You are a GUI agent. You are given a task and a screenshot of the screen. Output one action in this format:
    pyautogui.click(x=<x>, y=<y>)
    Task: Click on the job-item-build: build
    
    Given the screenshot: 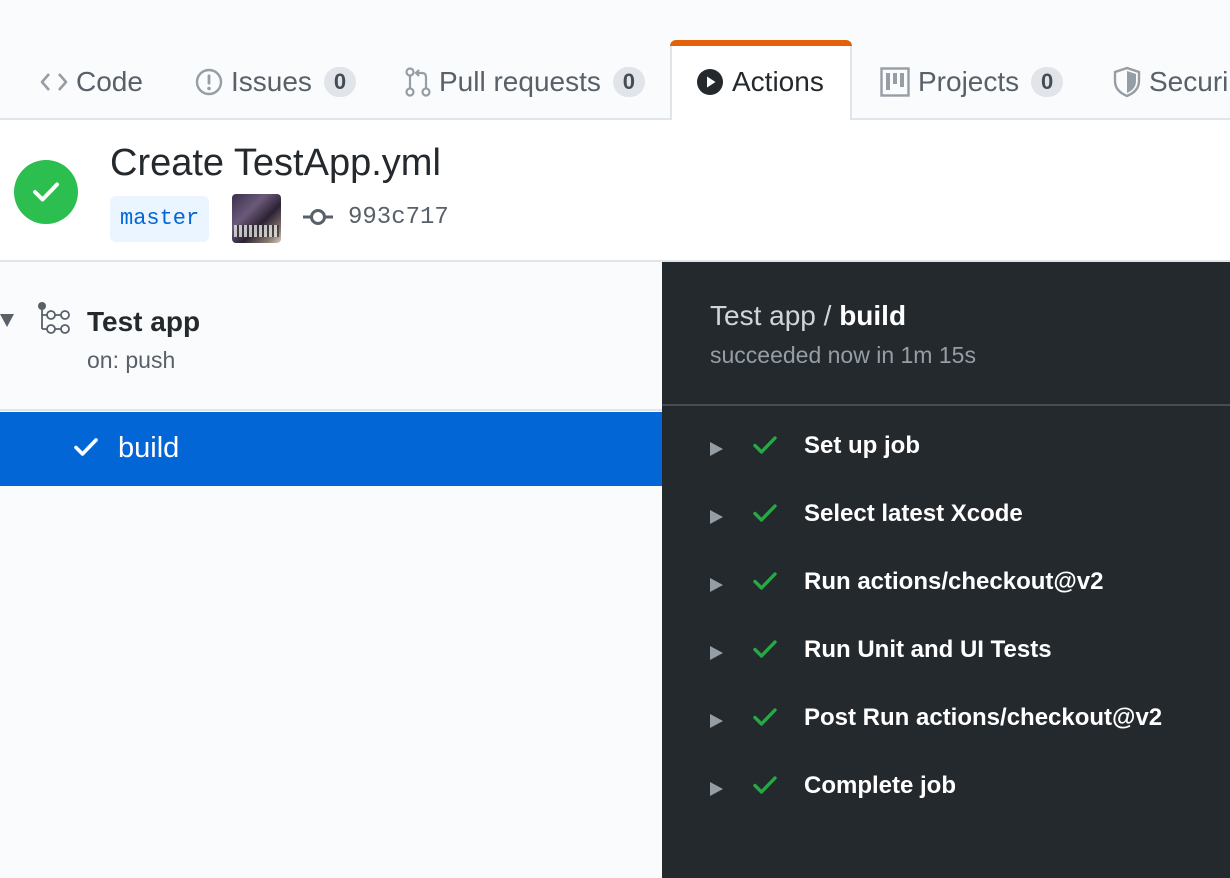 What is the action you would take?
    pyautogui.click(x=331, y=449)
    